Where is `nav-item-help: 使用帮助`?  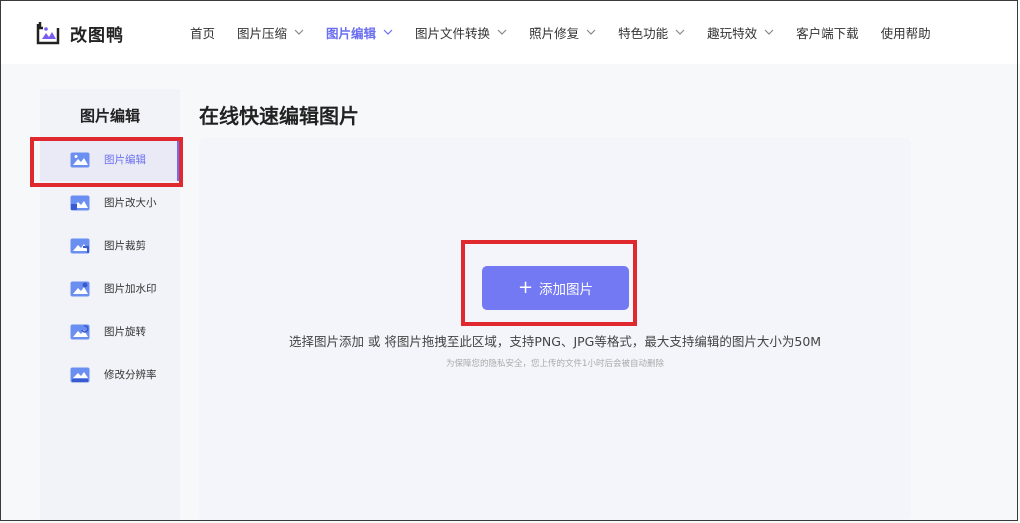 nav-item-help: 使用帮助 is located at coordinates (906, 32).